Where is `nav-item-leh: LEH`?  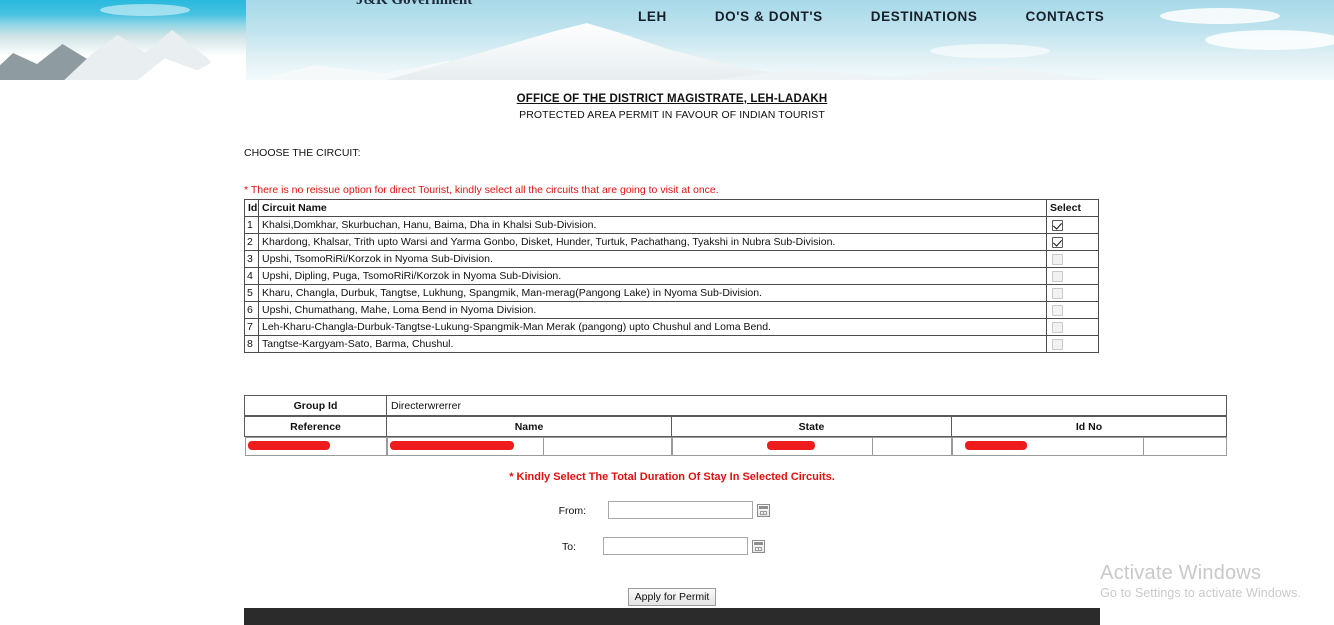
nav-item-leh: LEH is located at coordinates (652, 16).